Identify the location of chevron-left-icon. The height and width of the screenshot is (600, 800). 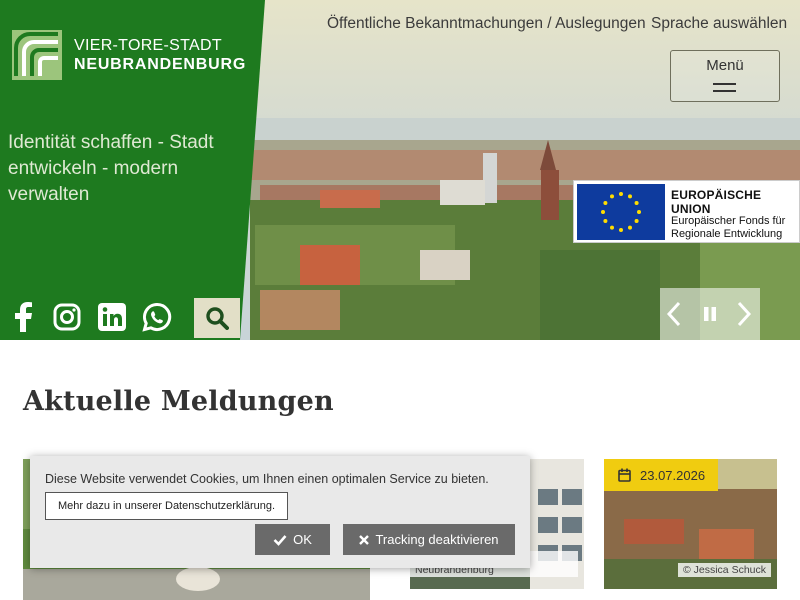
(673, 314).